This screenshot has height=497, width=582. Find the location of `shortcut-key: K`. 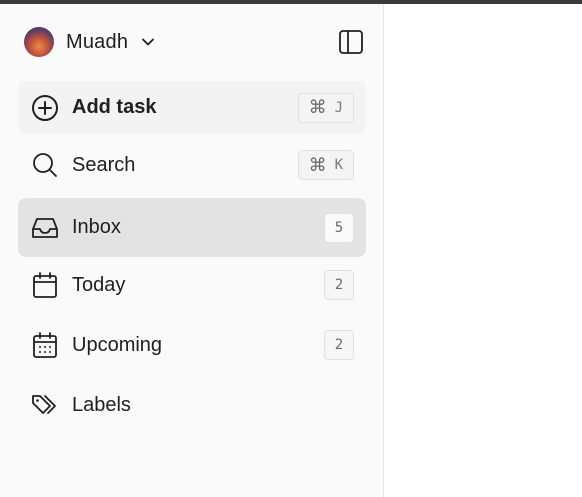

shortcut-key: K is located at coordinates (338, 165).